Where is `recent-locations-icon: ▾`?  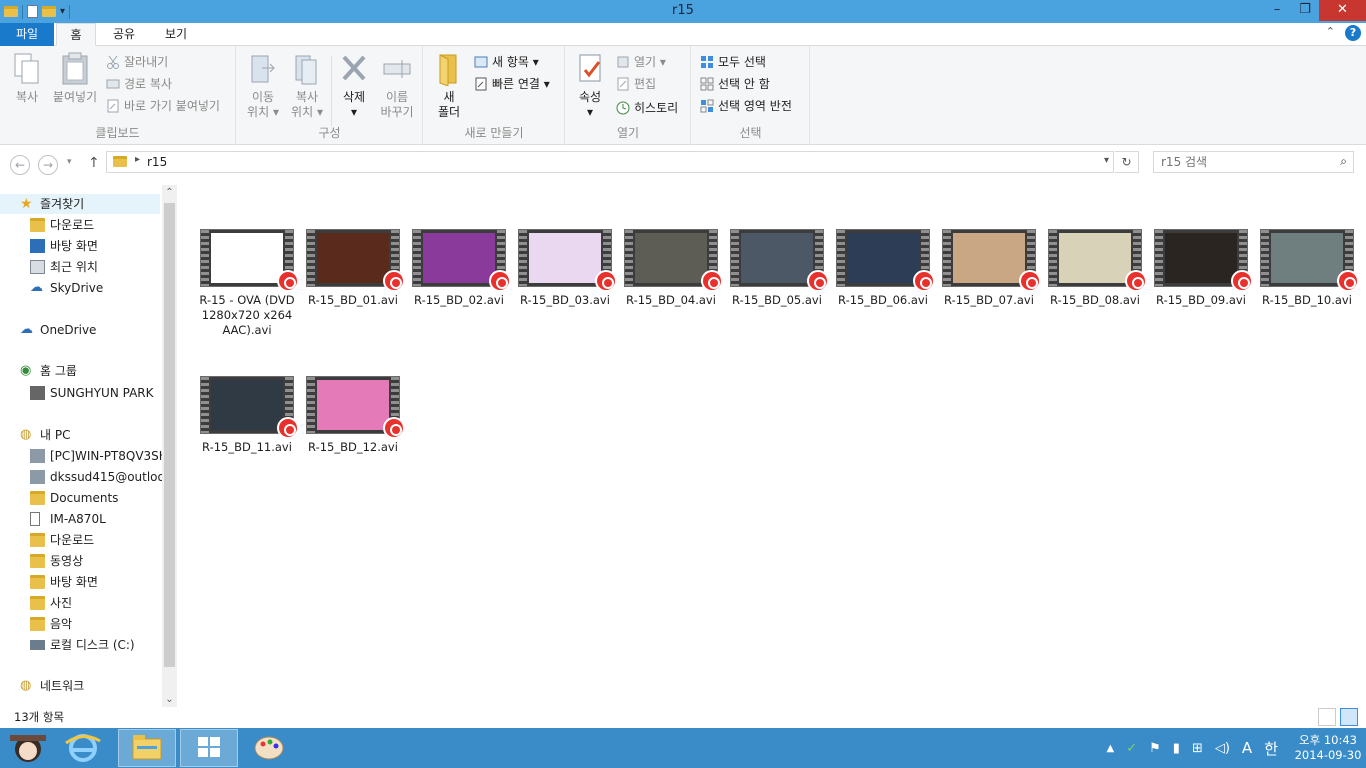 recent-locations-icon: ▾ is located at coordinates (69, 162).